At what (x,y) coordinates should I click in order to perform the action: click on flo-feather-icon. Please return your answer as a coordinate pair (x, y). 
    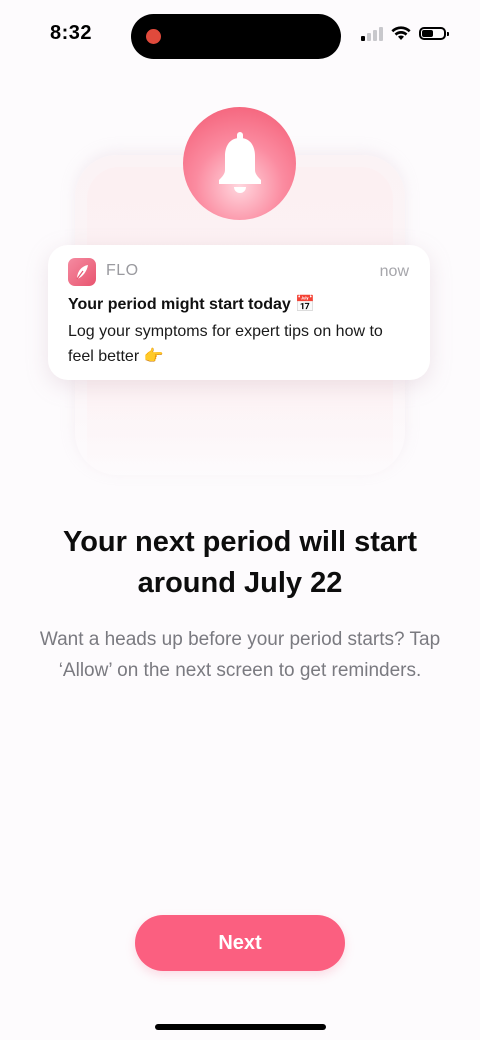
    Looking at the image, I should click on (82, 272).